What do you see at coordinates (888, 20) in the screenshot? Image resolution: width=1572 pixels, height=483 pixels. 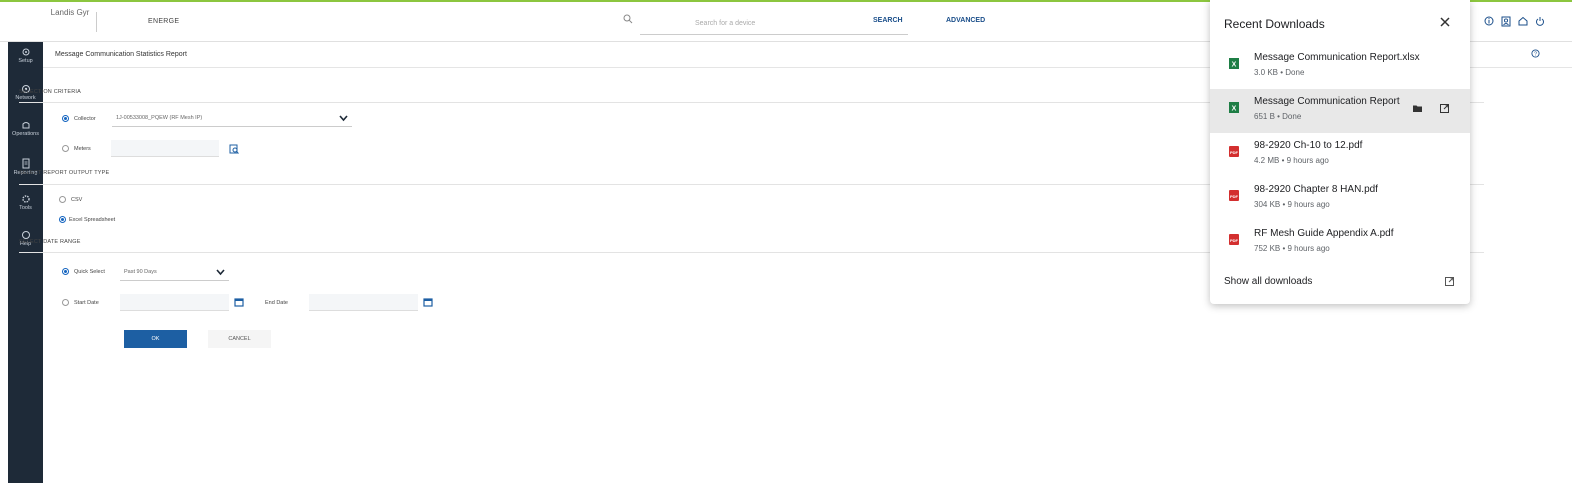 I see `search-button: SEARCH` at bounding box center [888, 20].